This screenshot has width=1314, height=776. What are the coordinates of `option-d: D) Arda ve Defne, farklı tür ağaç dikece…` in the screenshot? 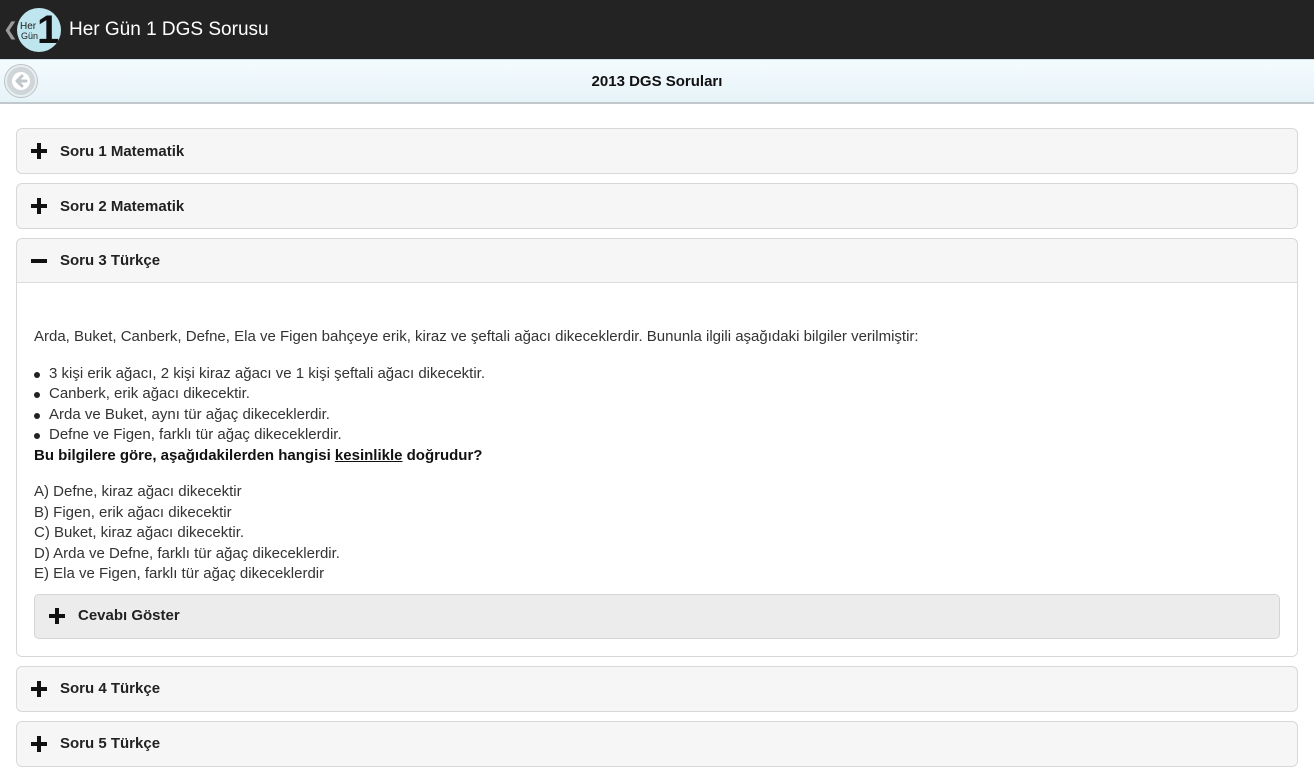 It's located at (187, 553).